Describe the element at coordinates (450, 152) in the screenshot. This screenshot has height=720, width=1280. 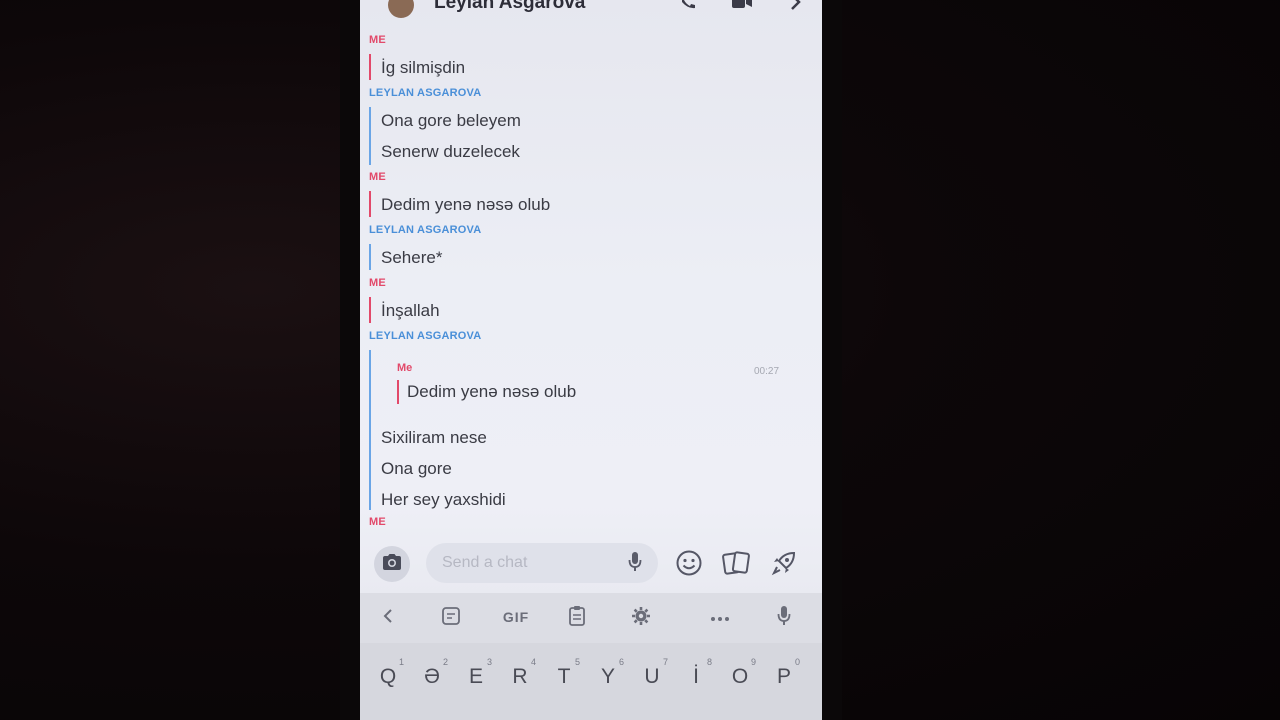
I see `message-text: Senerw duzelecek` at that location.